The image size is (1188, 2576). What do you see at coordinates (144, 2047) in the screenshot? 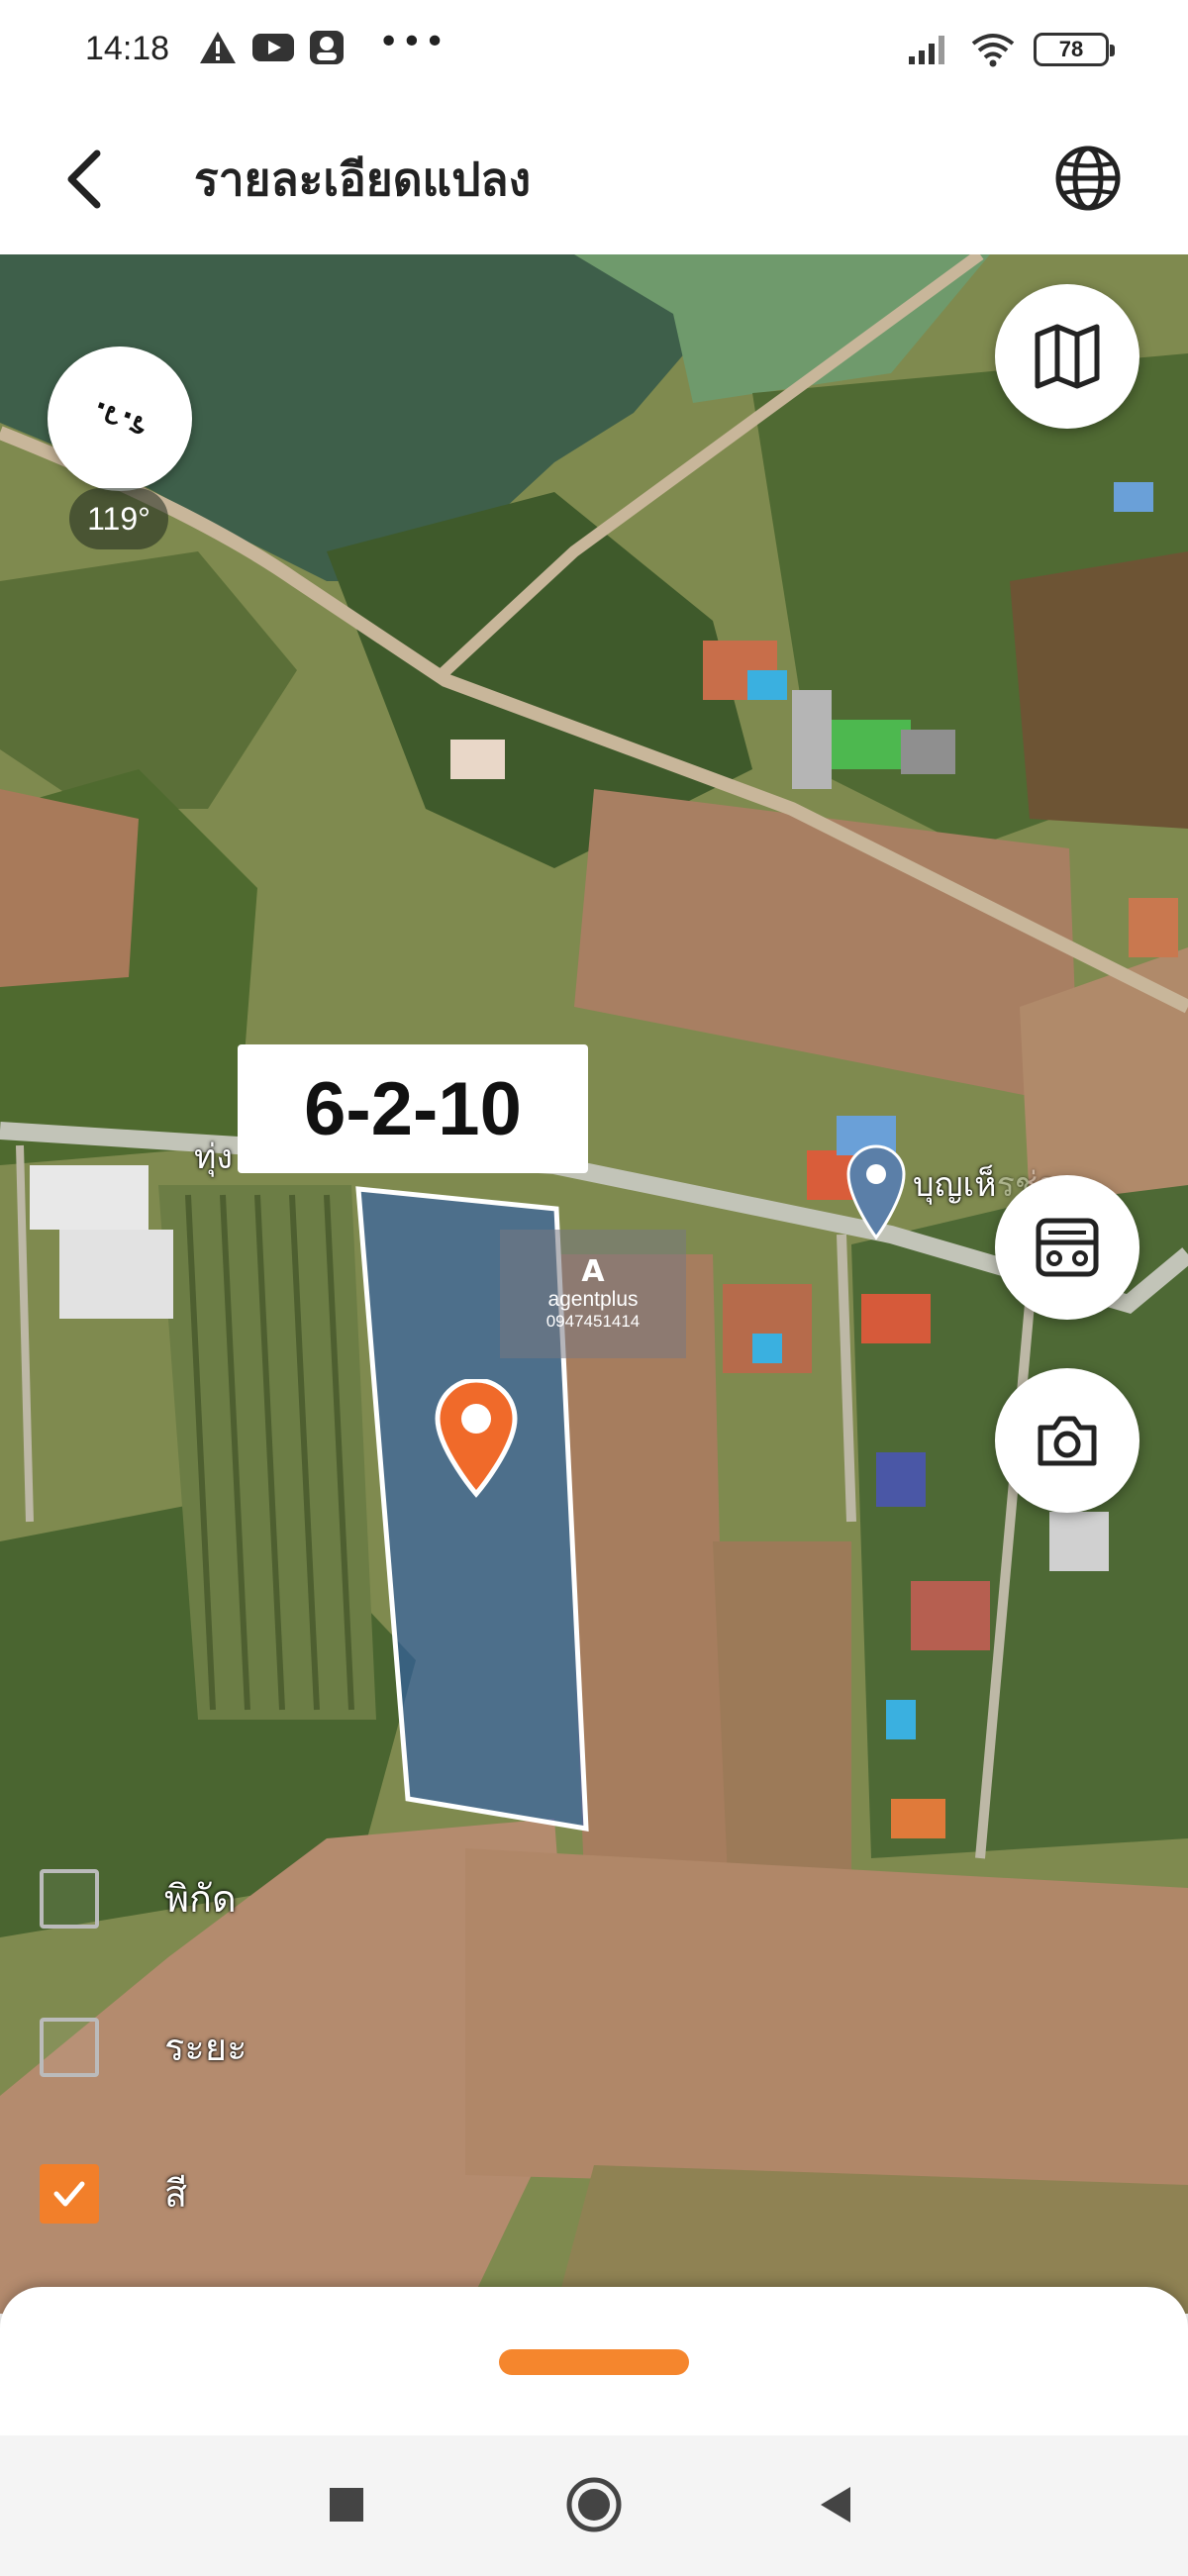
I see `layer-toggle-distance: ระยะ` at bounding box center [144, 2047].